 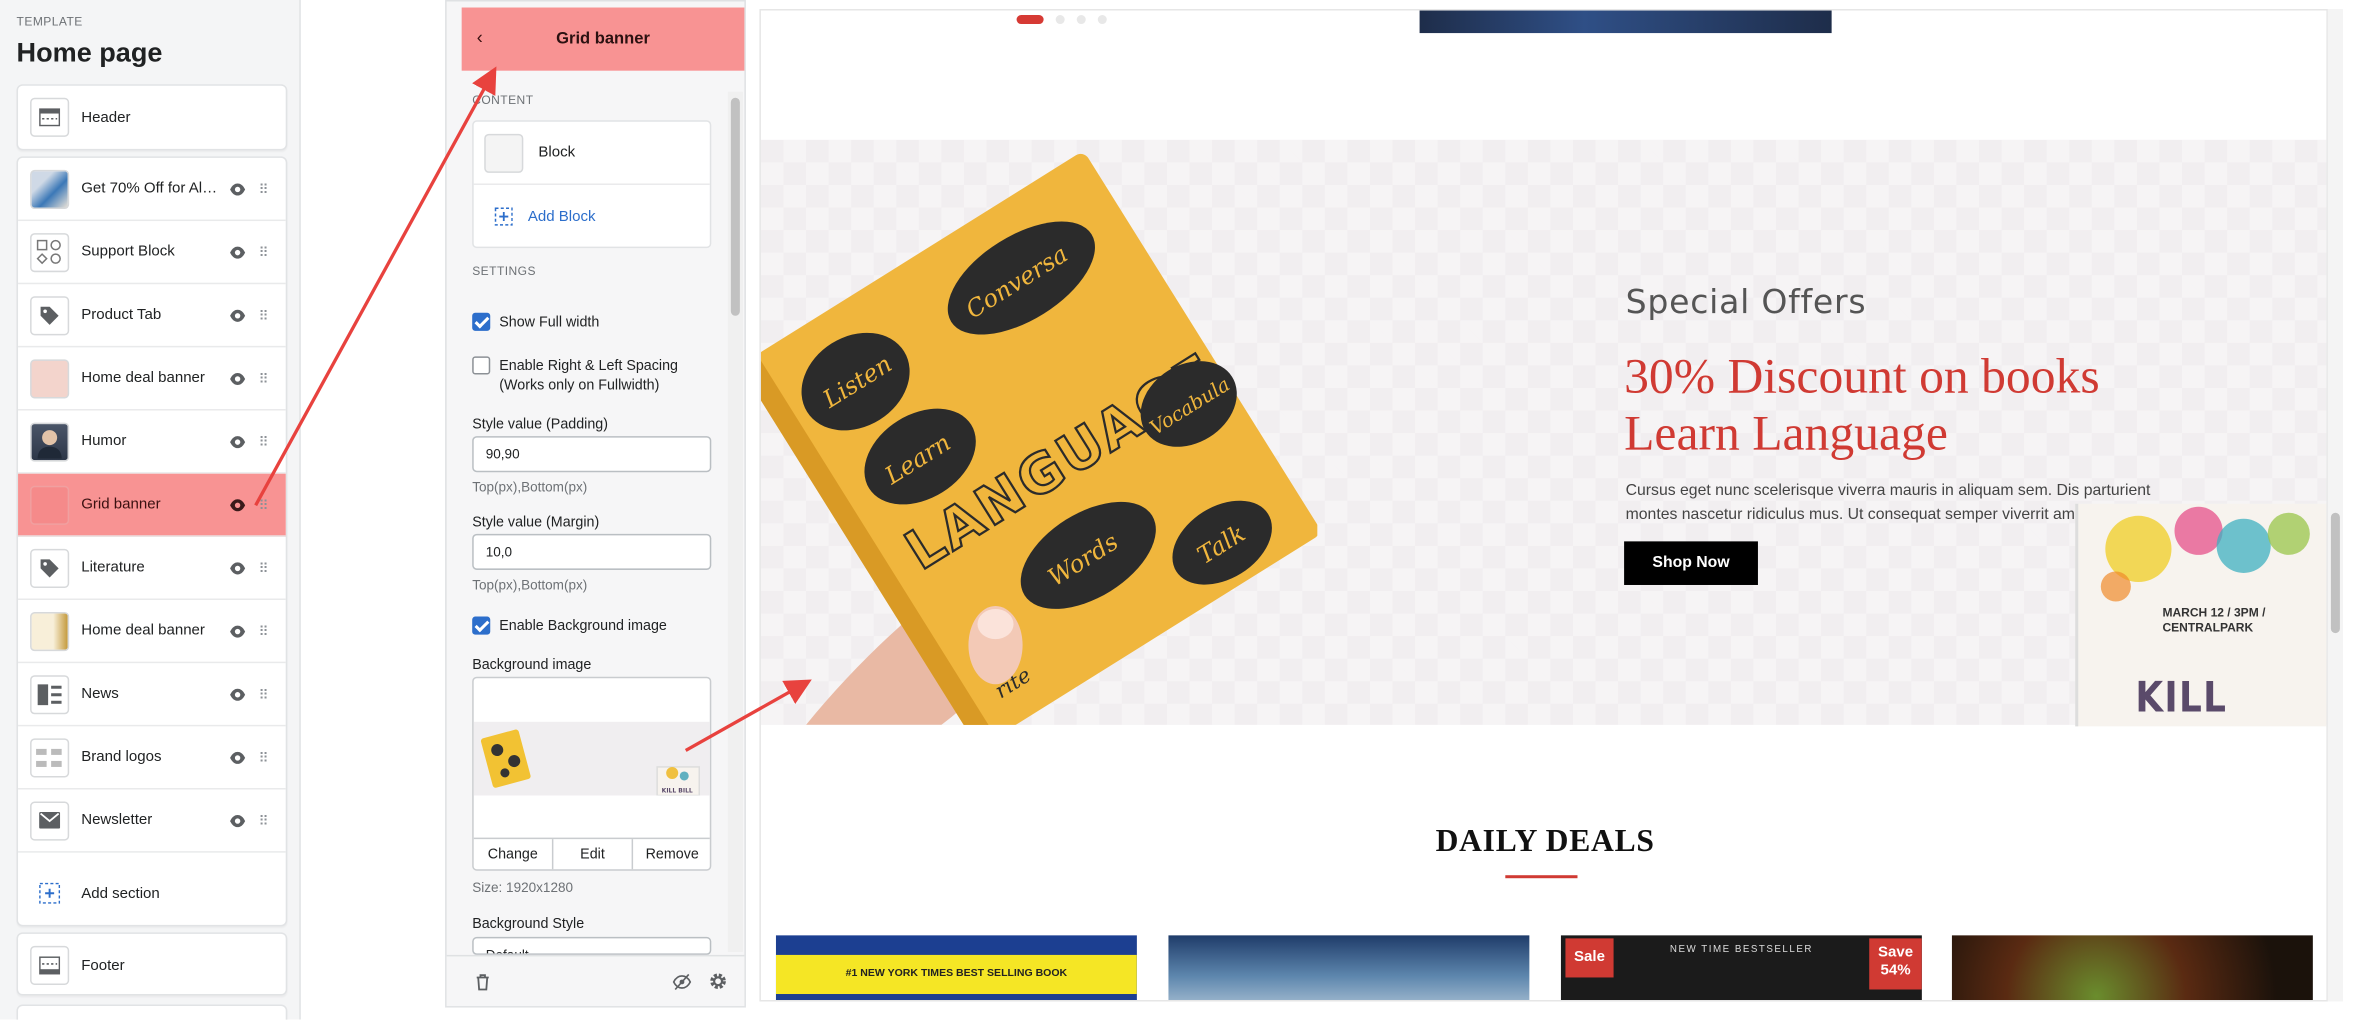 What do you see at coordinates (2213, 621) in the screenshot?
I see `poster-date: MARCH 12 / 3PM / CENTRALPARK` at bounding box center [2213, 621].